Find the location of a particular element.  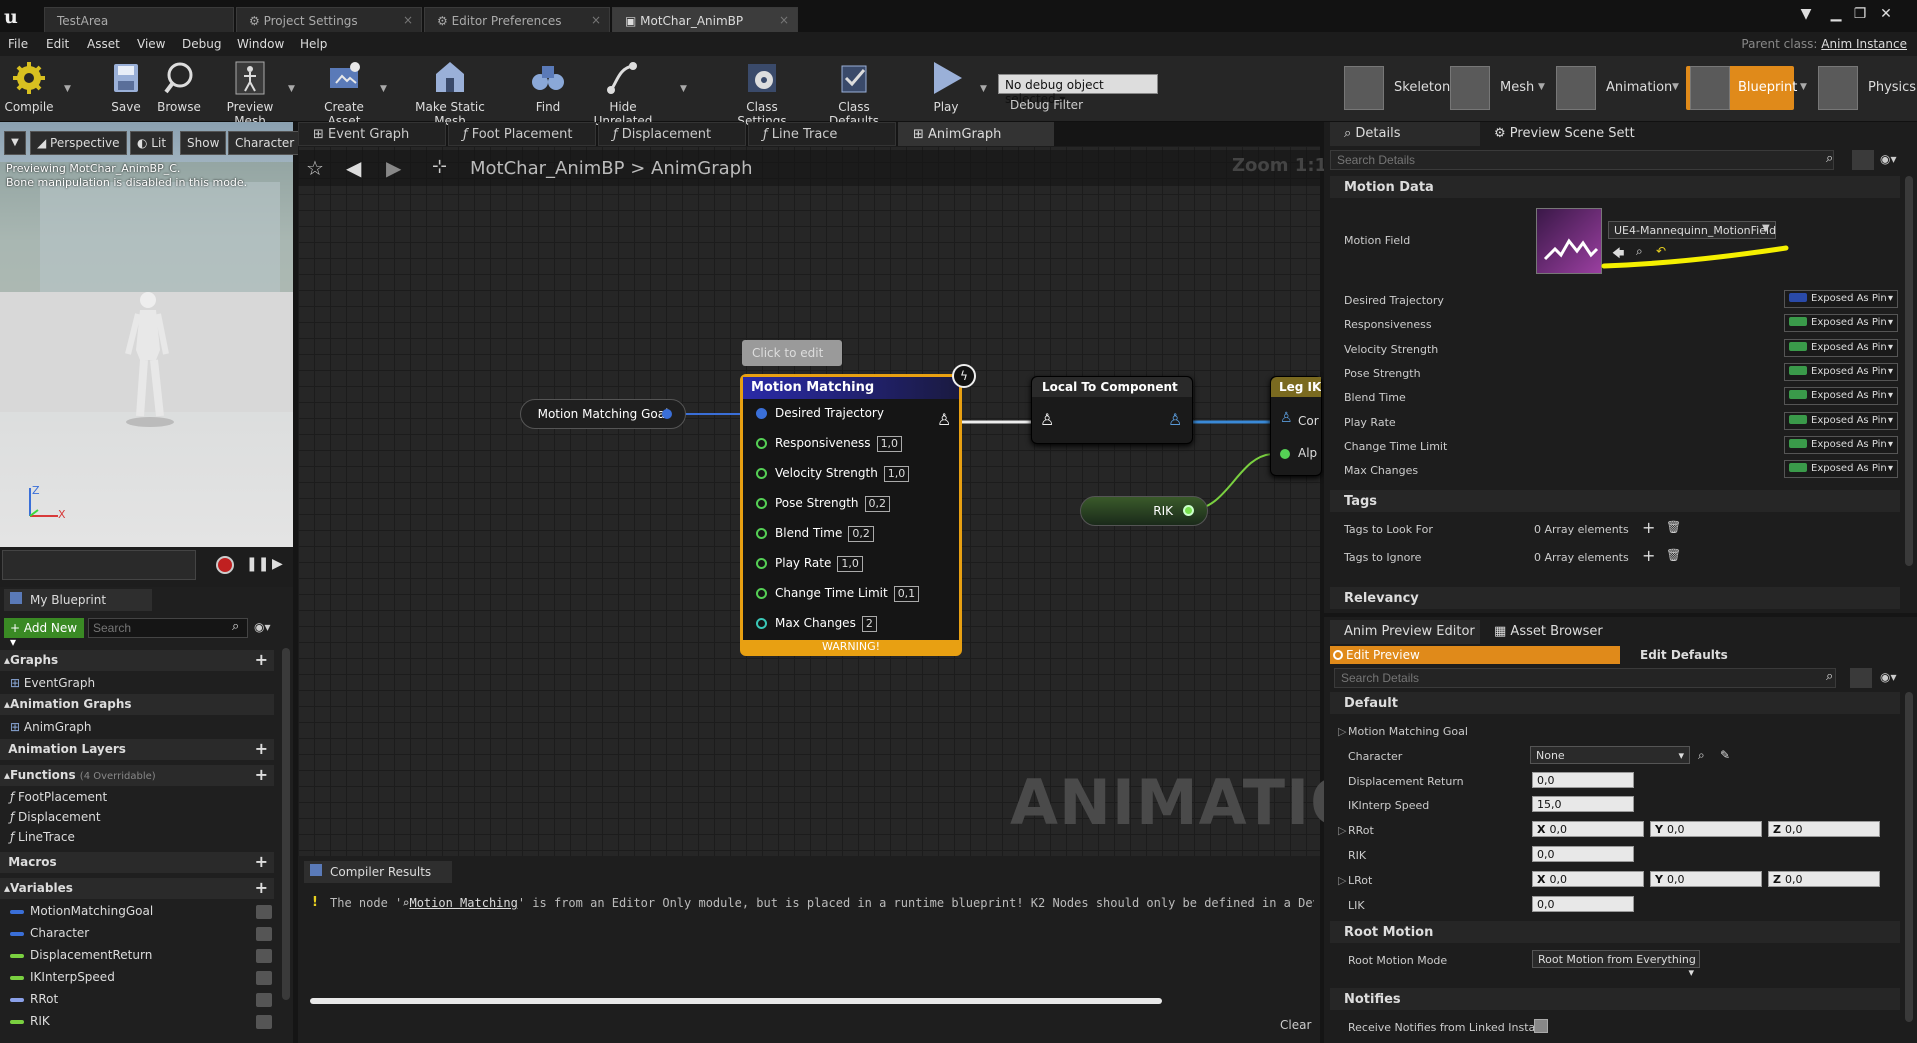

mm-pin-row: Play Rate 1,0 is located at coordinates (809, 564).